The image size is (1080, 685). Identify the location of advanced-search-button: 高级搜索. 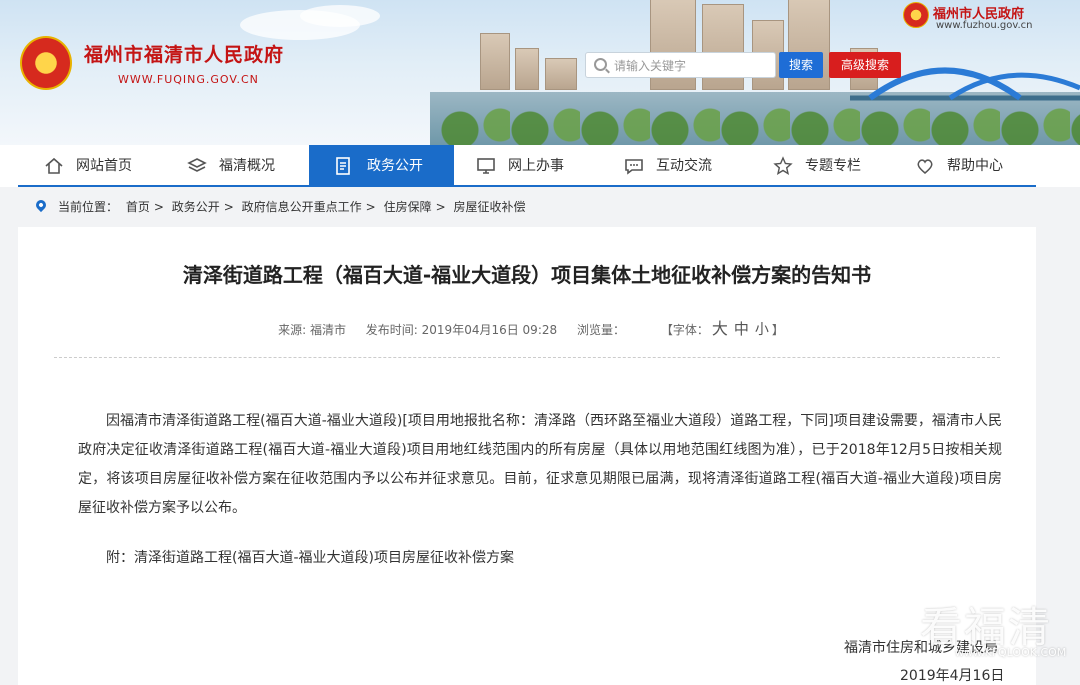
(865, 65).